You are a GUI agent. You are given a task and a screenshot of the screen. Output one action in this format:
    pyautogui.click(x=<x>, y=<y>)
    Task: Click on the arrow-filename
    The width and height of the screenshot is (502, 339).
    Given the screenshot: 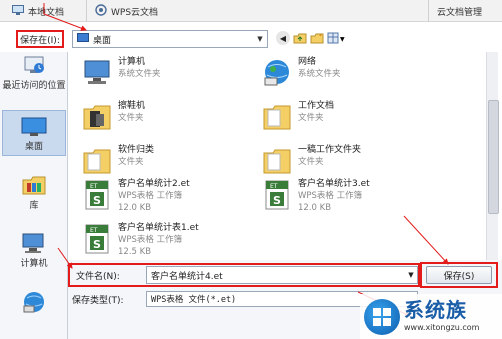 What is the action you would take?
    pyautogui.click(x=65, y=258)
    